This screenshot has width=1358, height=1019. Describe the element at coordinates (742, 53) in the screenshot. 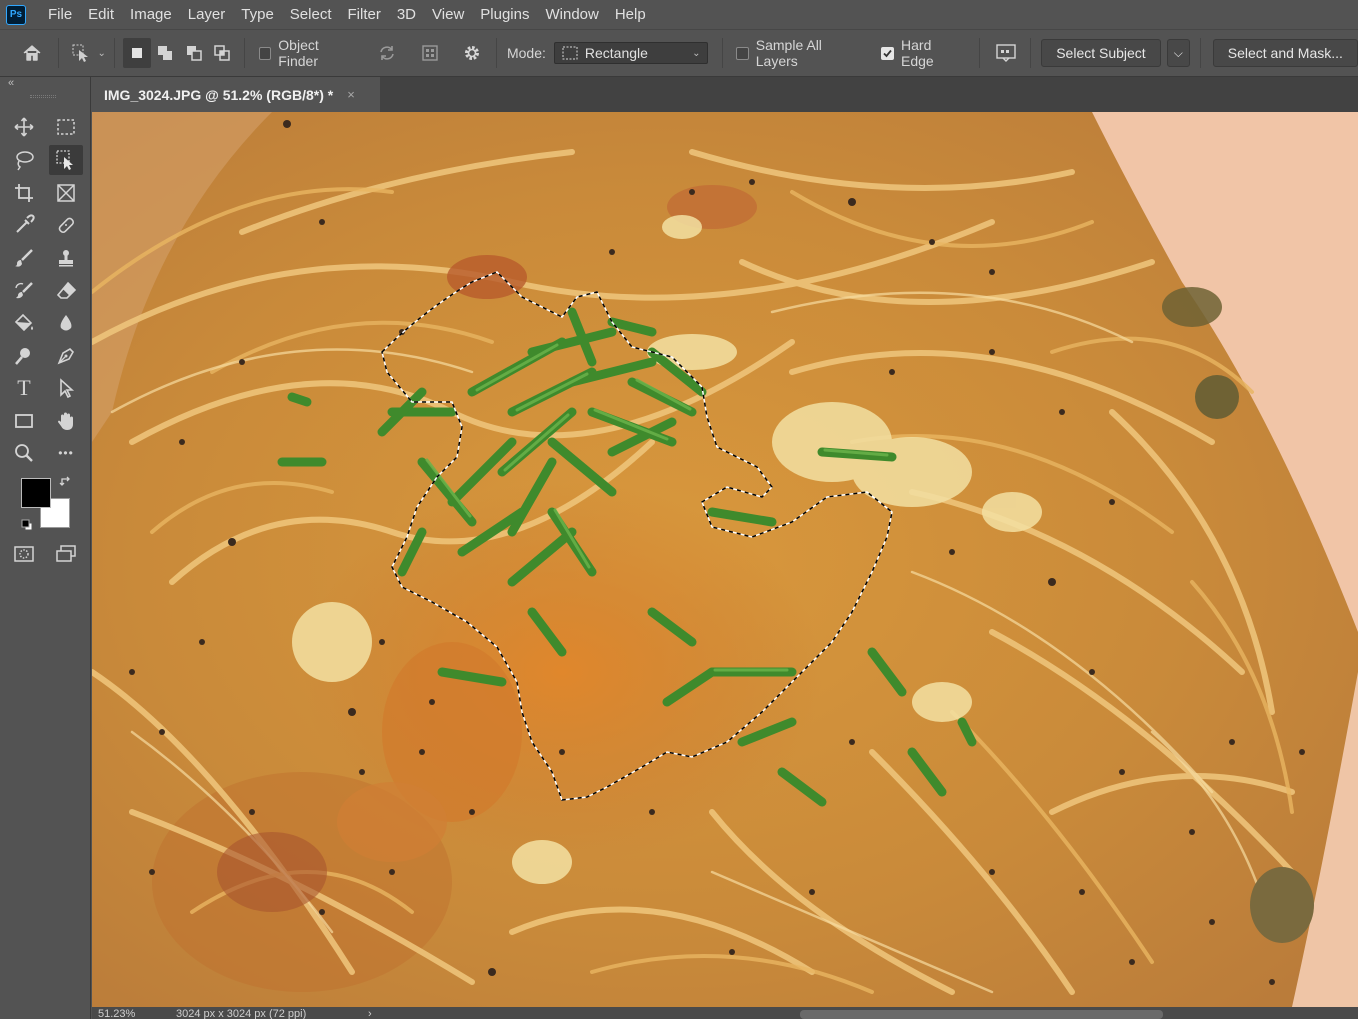

I see `sample-all-layers-box` at that location.